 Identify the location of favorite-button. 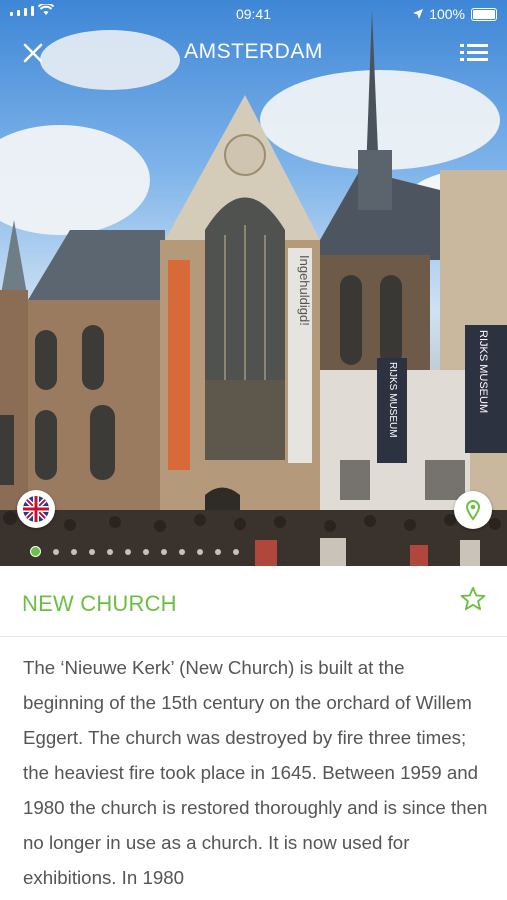
(473, 599).